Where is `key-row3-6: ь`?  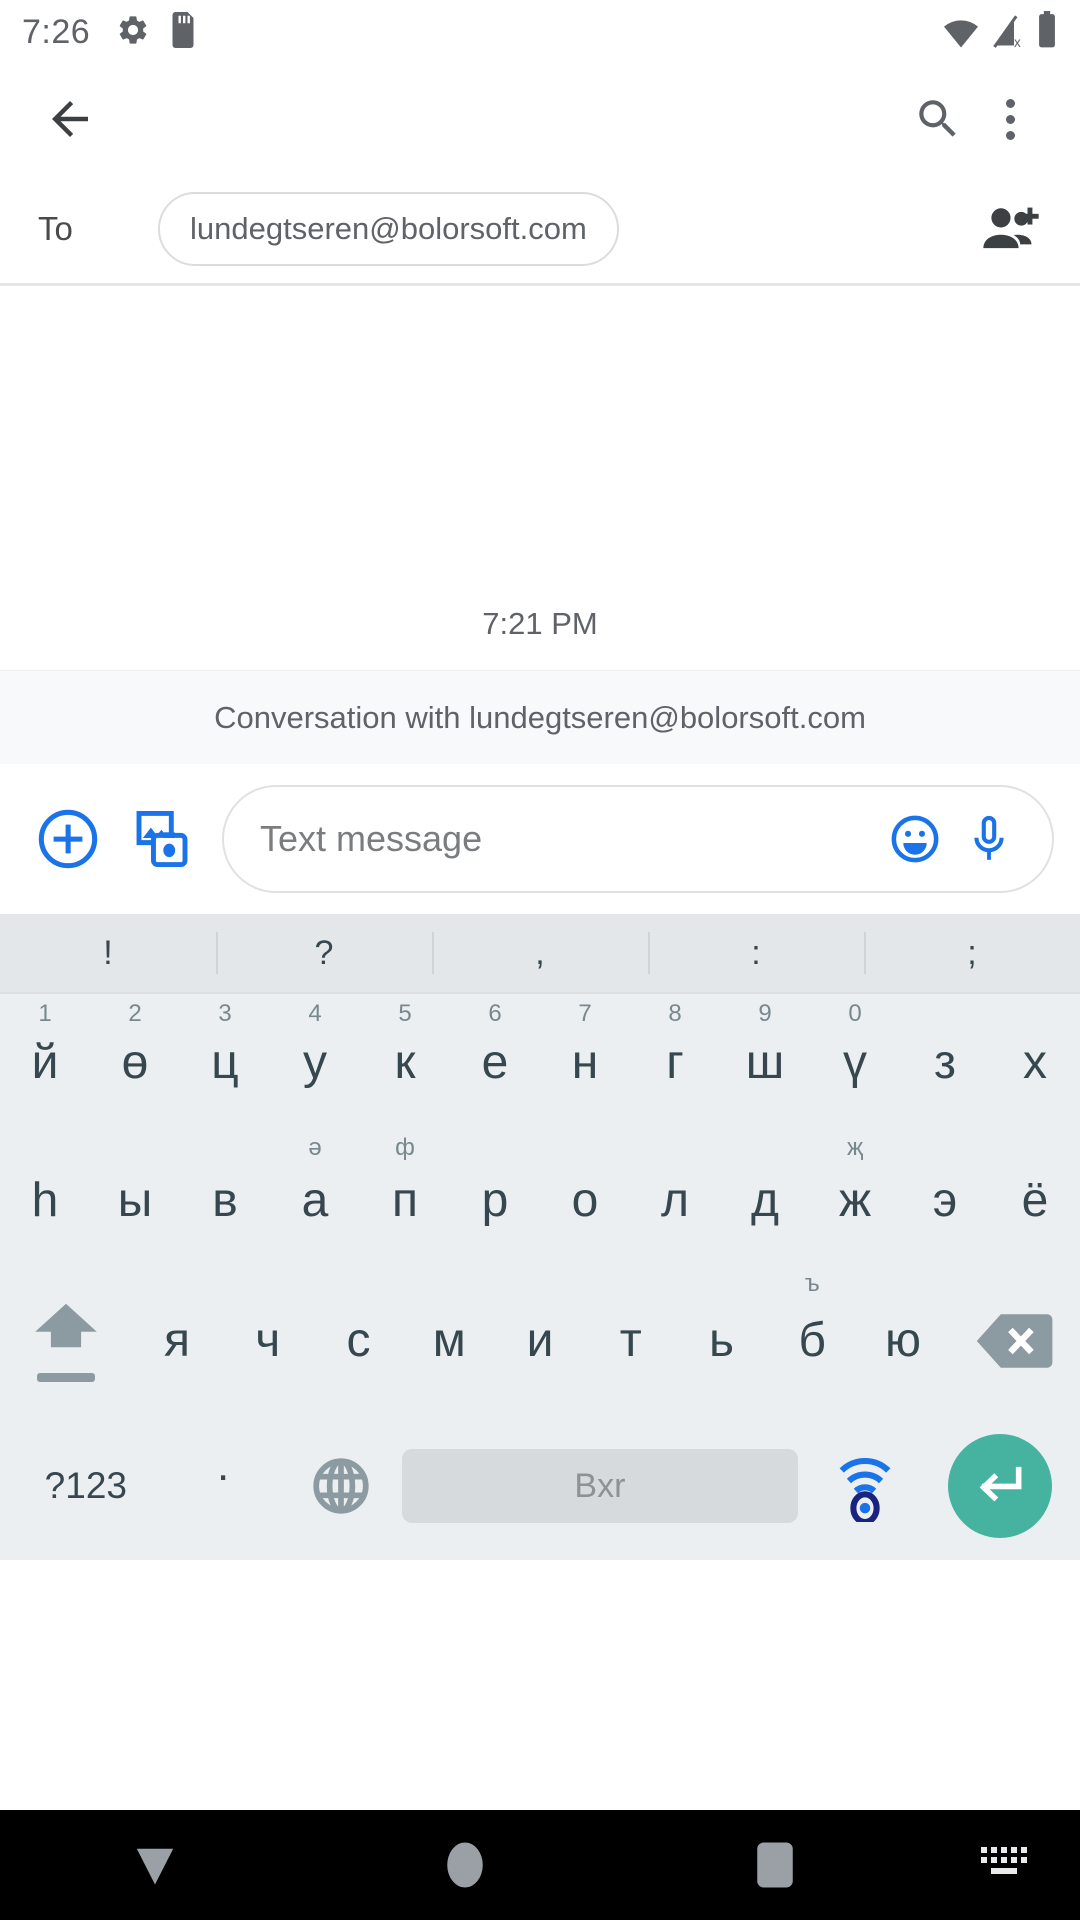 key-row3-6: ь is located at coordinates (721, 1341).